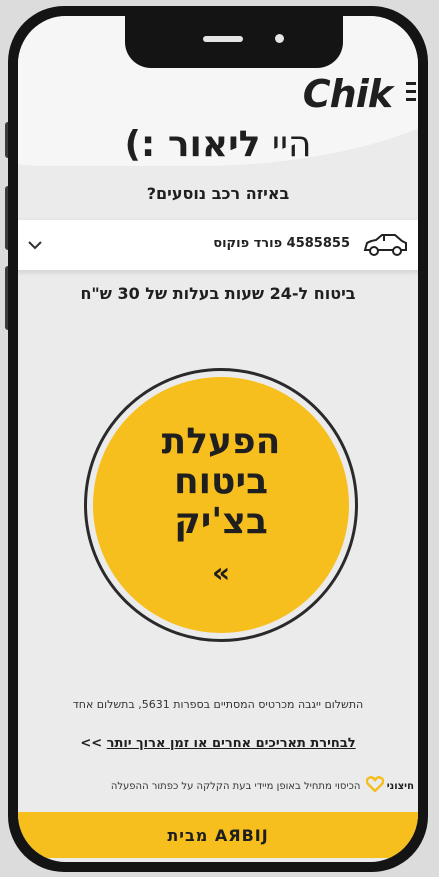  I want to click on vehicle-plate-model: 4585855 פורד פוקוס, so click(281, 243).